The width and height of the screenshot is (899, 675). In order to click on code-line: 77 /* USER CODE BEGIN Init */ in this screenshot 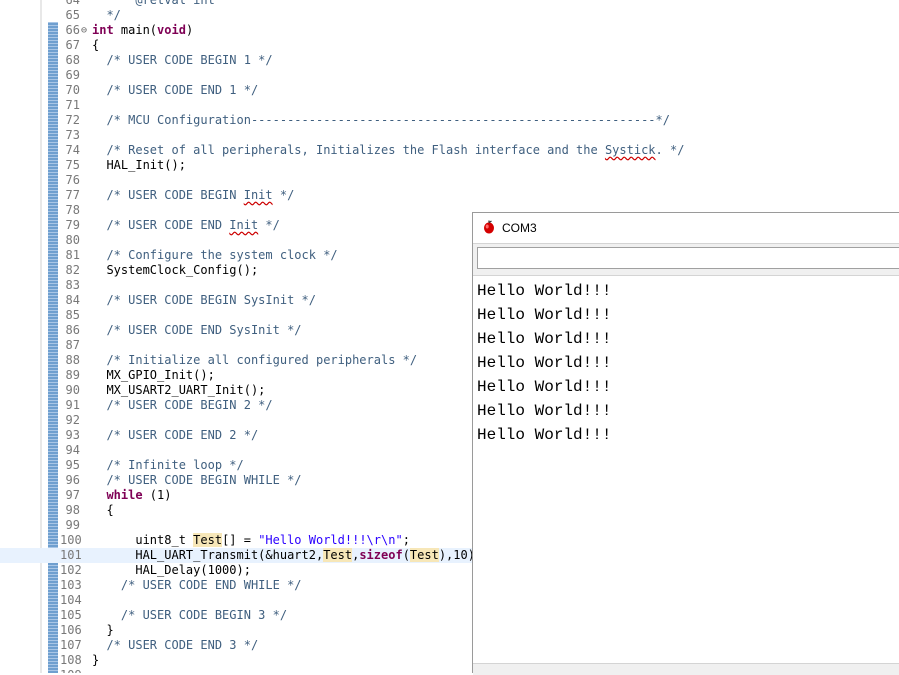, I will do `click(449, 195)`.